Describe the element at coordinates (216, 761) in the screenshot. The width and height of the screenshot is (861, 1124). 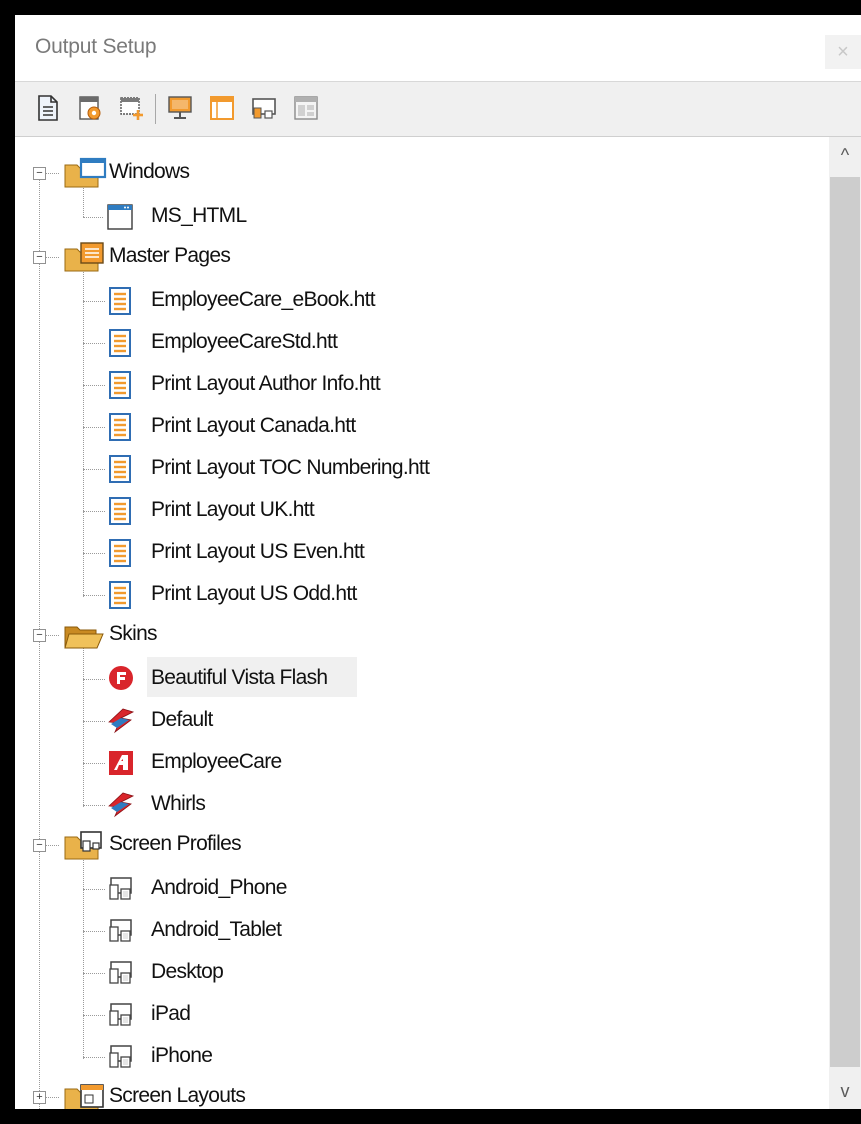
I see `node-label: EmployeeCare` at that location.